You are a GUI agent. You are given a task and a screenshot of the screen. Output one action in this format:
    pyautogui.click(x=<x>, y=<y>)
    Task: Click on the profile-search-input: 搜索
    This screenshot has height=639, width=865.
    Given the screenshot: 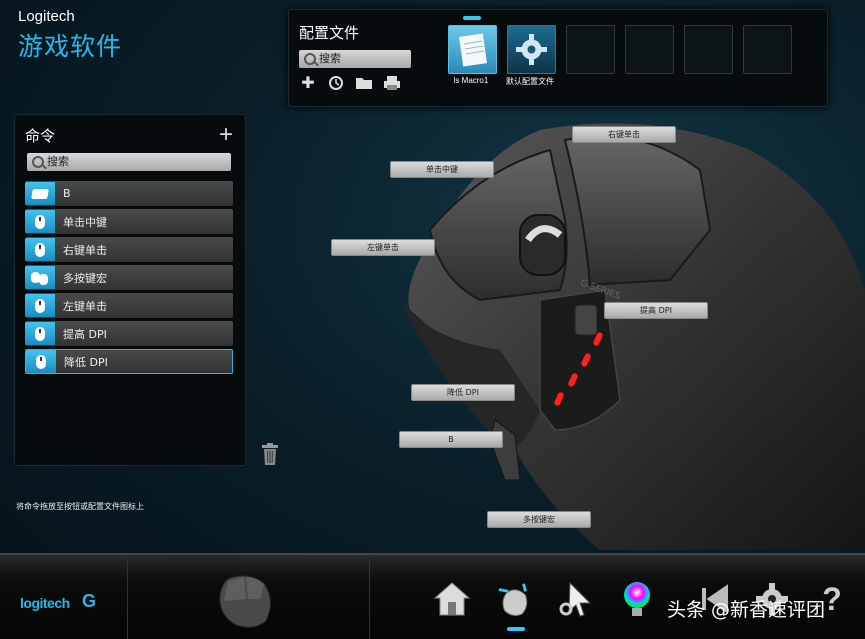 What is the action you would take?
    pyautogui.click(x=355, y=59)
    